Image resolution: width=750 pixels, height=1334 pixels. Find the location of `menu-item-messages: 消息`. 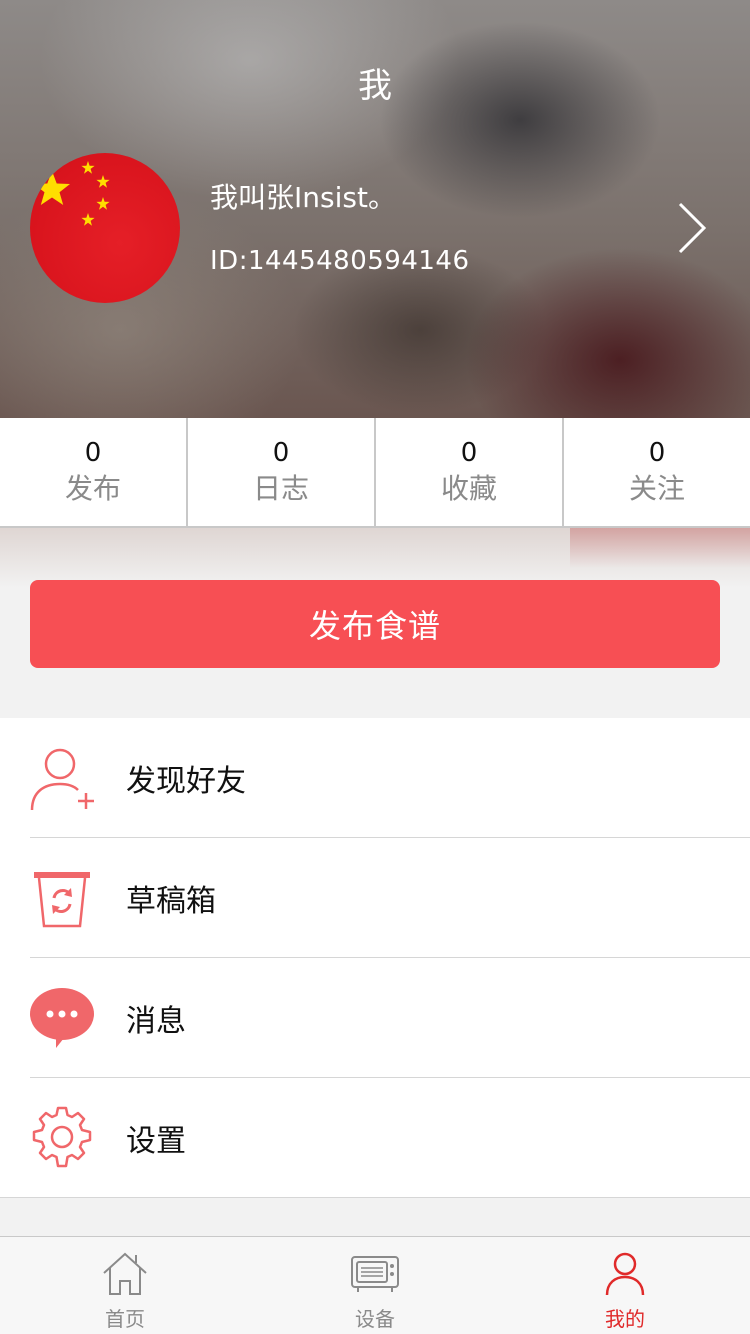

menu-item-messages: 消息 is located at coordinates (375, 1018).